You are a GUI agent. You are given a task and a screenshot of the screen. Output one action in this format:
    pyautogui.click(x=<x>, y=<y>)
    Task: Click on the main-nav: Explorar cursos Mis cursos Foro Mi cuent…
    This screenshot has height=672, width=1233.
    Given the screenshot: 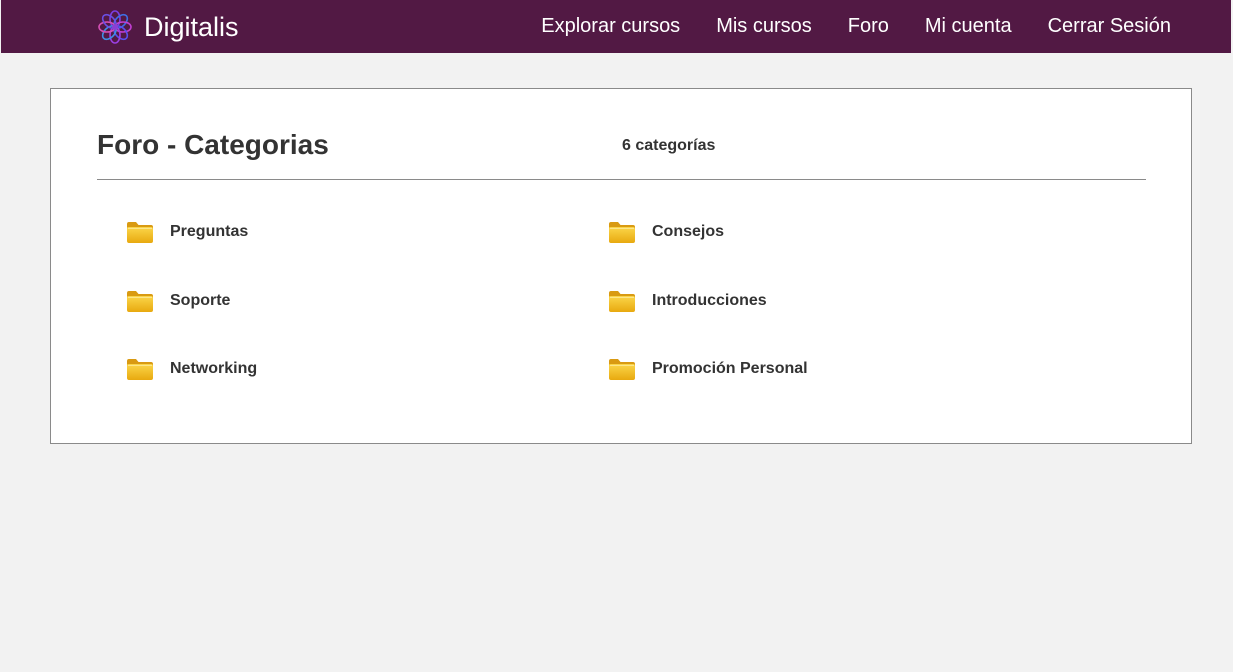 What is the action you would take?
    pyautogui.click(x=856, y=26)
    